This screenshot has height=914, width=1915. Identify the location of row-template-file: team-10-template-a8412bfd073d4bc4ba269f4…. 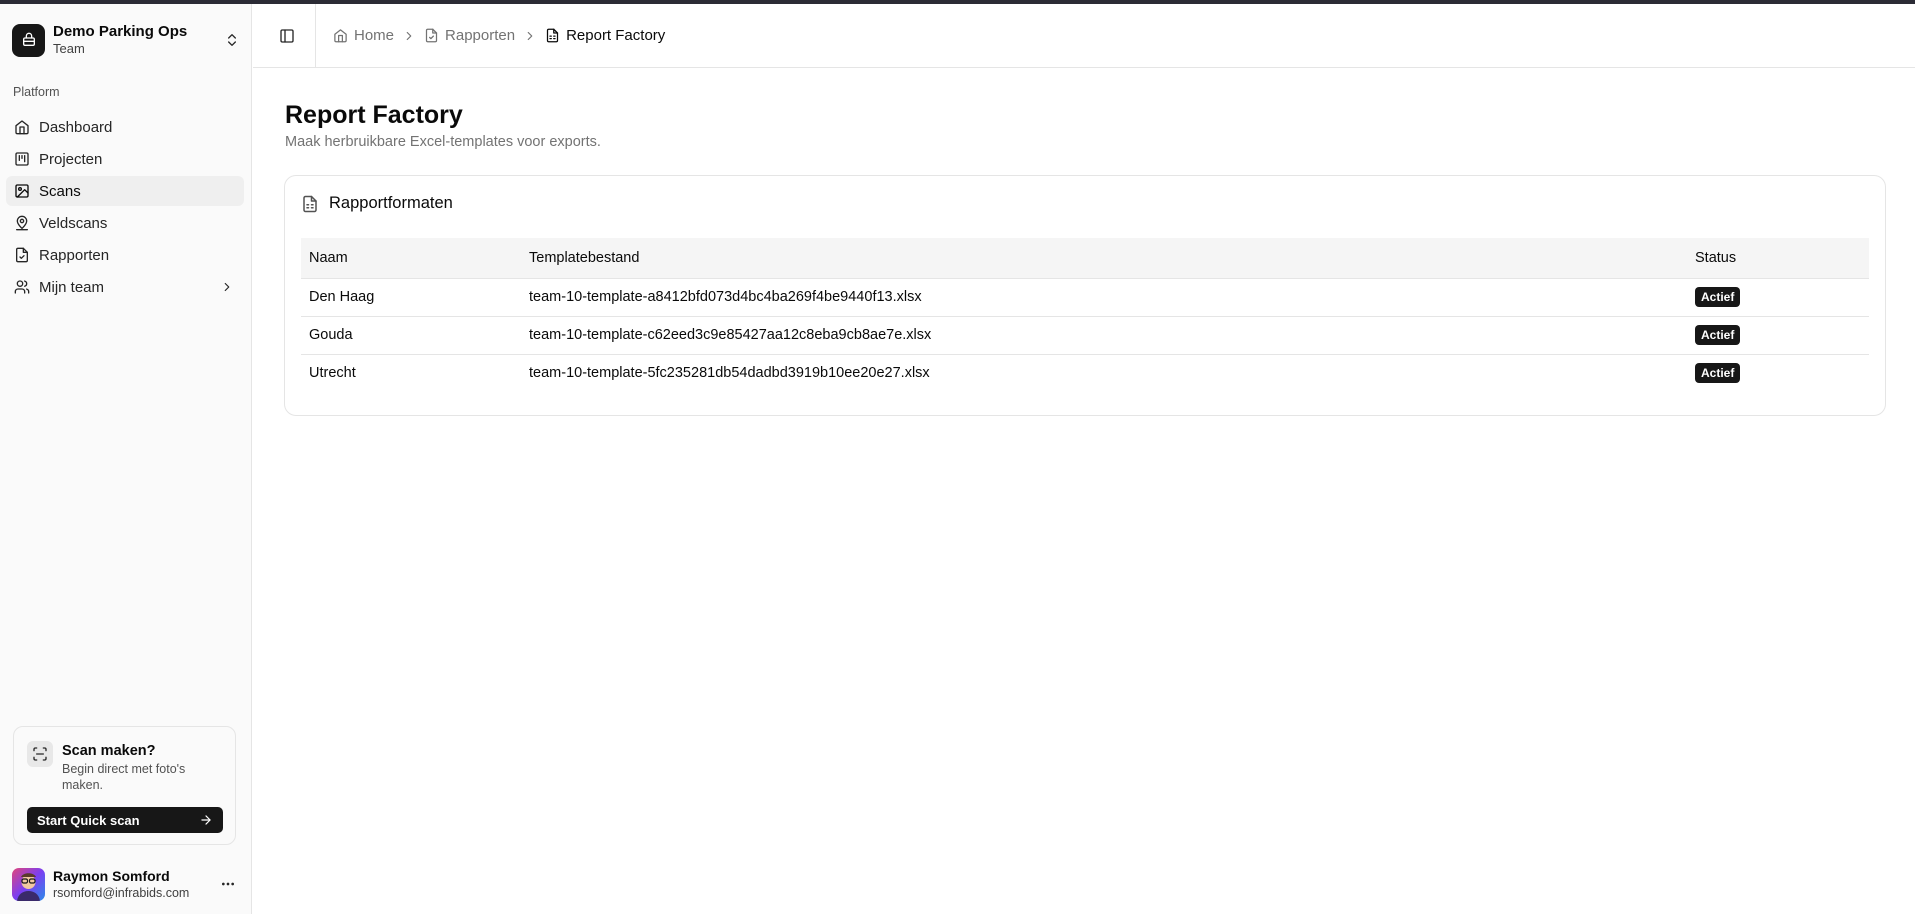
(725, 297).